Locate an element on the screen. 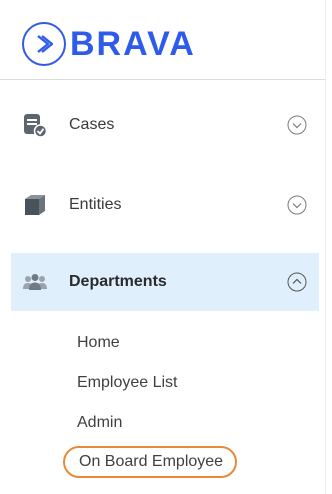  brand-name: BRAVA is located at coordinates (133, 44).